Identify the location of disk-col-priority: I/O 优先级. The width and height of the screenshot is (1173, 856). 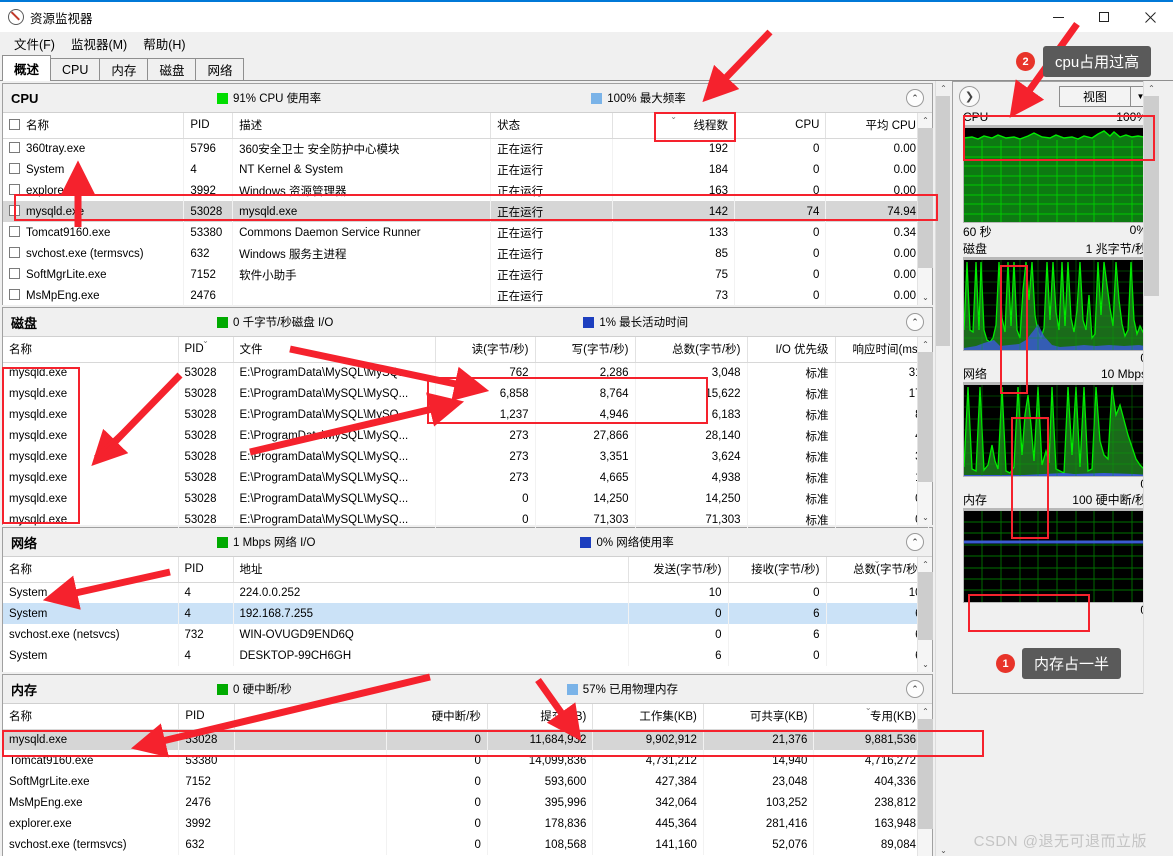
(791, 350).